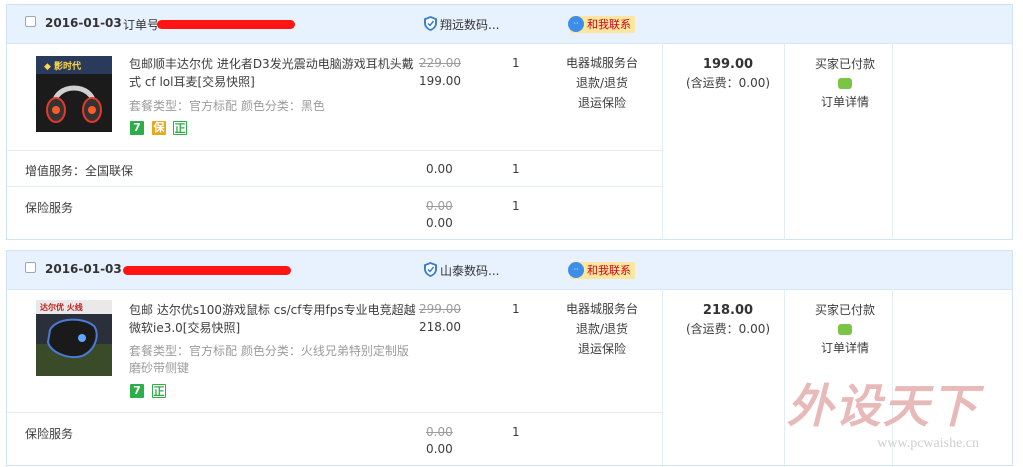  What do you see at coordinates (74, 338) in the screenshot?
I see `product-image-mouse: 达尔优 火线` at bounding box center [74, 338].